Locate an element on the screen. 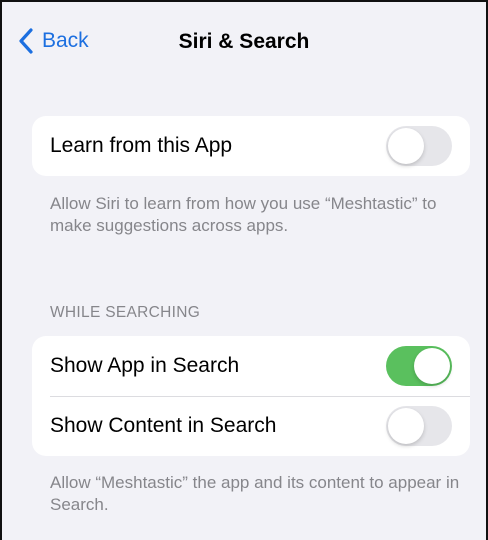 Image resolution: width=488 pixels, height=540 pixels. show-content-in-search-toggle is located at coordinates (419, 426).